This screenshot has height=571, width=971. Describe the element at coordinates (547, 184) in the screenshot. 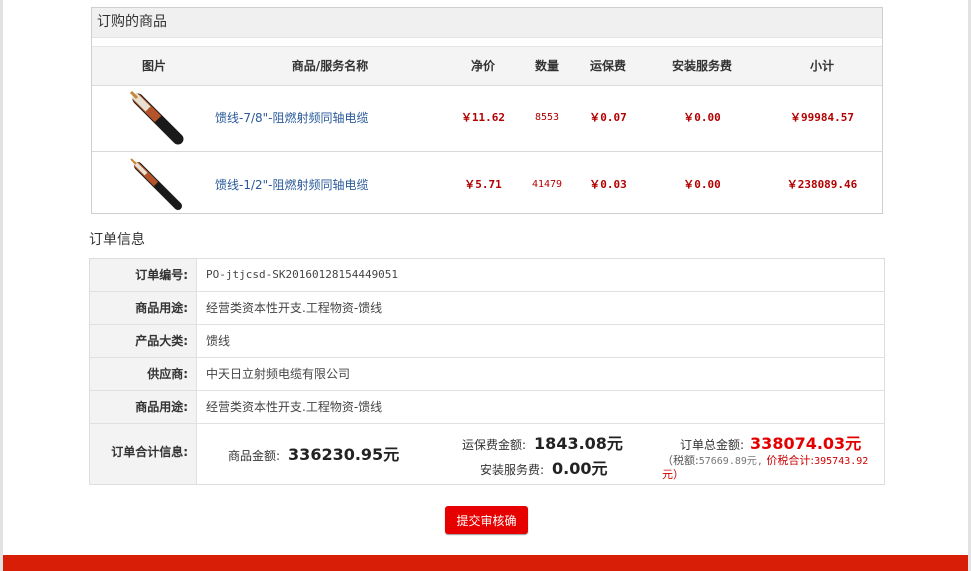

I see `quantity: 41479` at that location.